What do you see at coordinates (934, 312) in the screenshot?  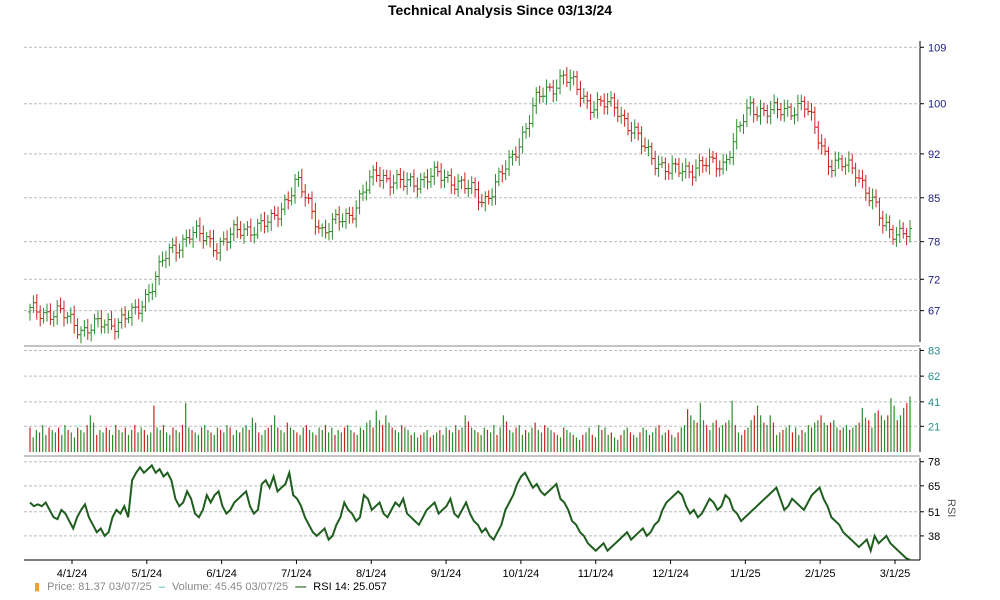 I see `price-tick-label: 67` at bounding box center [934, 312].